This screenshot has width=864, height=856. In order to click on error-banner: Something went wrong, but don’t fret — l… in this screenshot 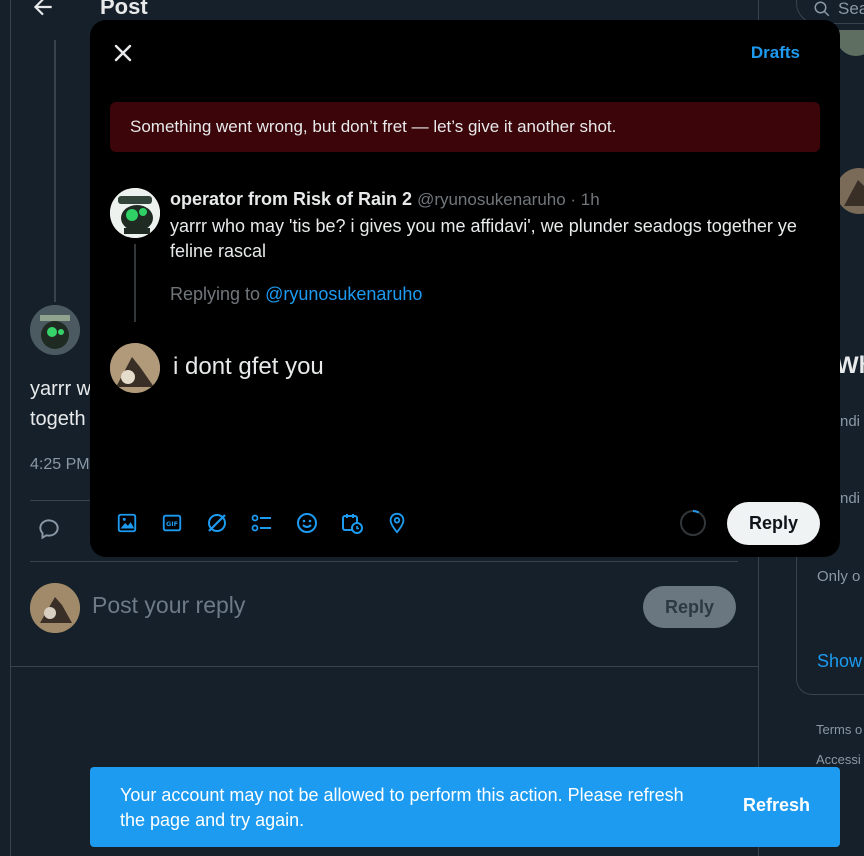, I will do `click(465, 127)`.